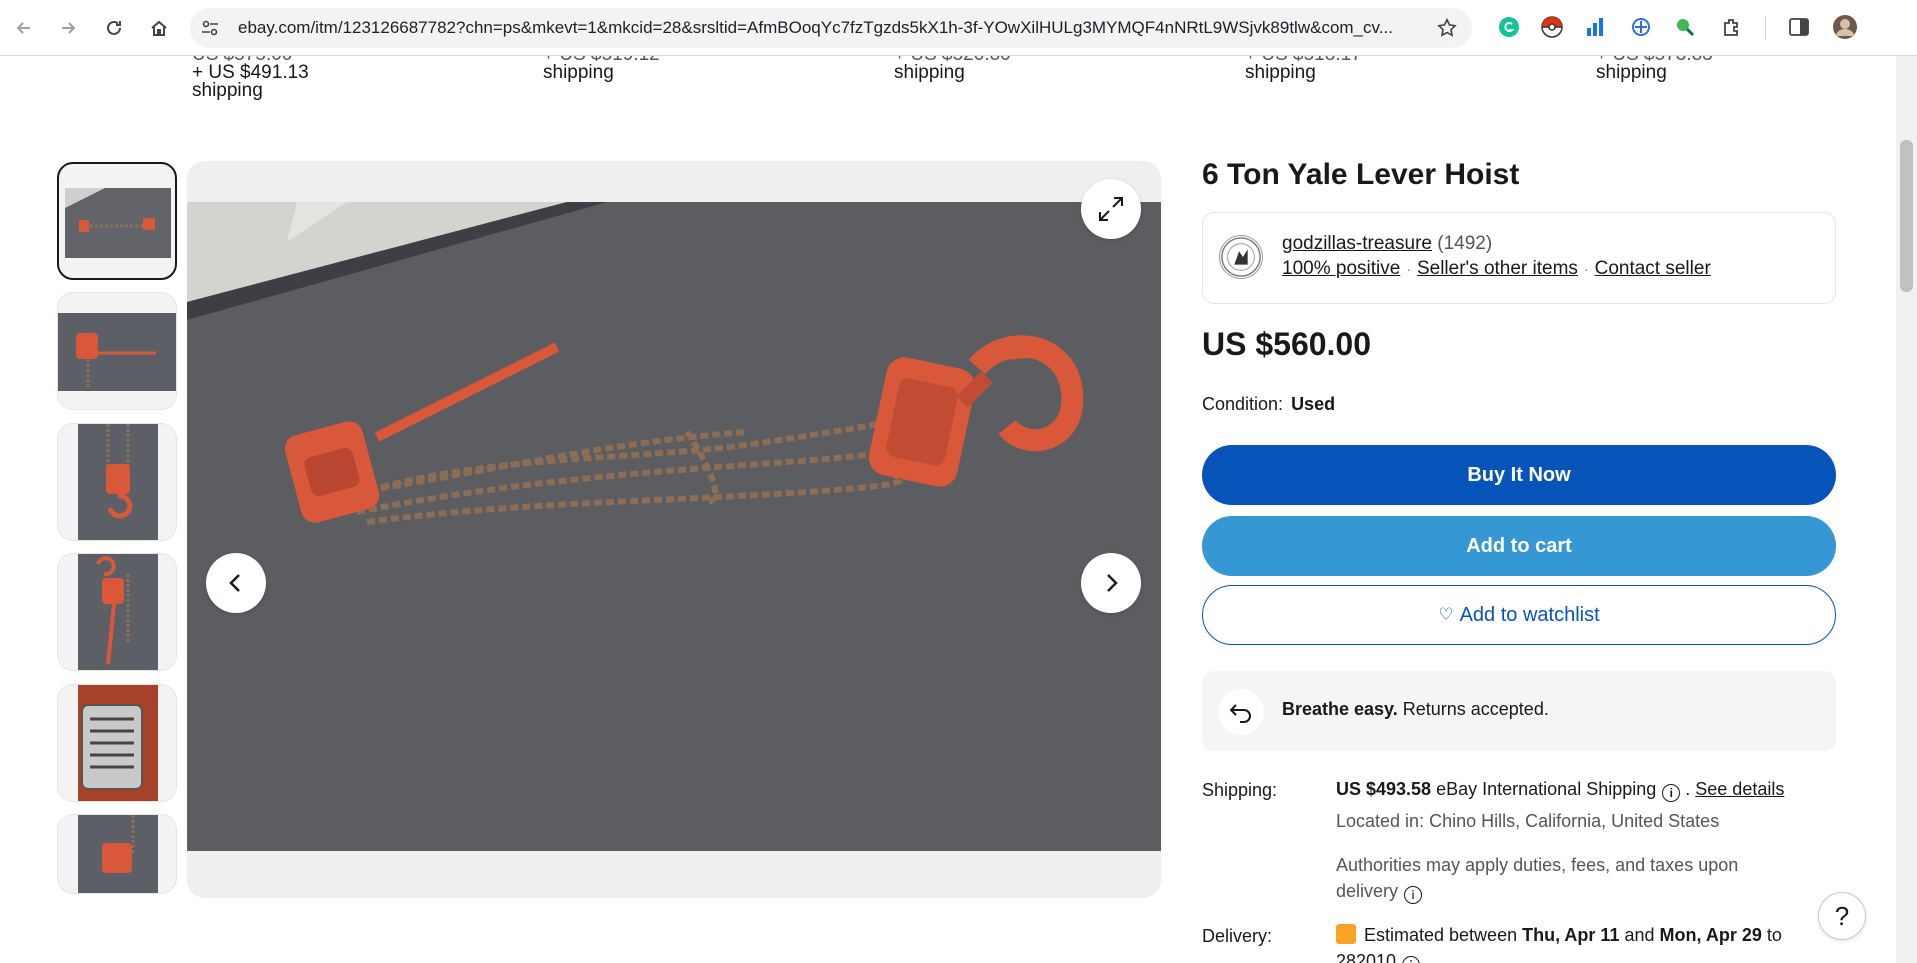 Image resolution: width=1917 pixels, height=963 pixels. What do you see at coordinates (1739, 789) in the screenshot?
I see `see-details-link: See details` at bounding box center [1739, 789].